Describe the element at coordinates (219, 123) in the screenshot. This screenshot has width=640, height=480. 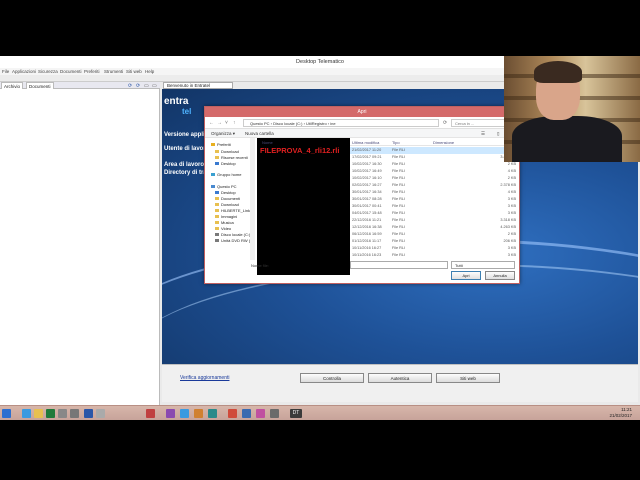
I see `forward-icon: →` at that location.